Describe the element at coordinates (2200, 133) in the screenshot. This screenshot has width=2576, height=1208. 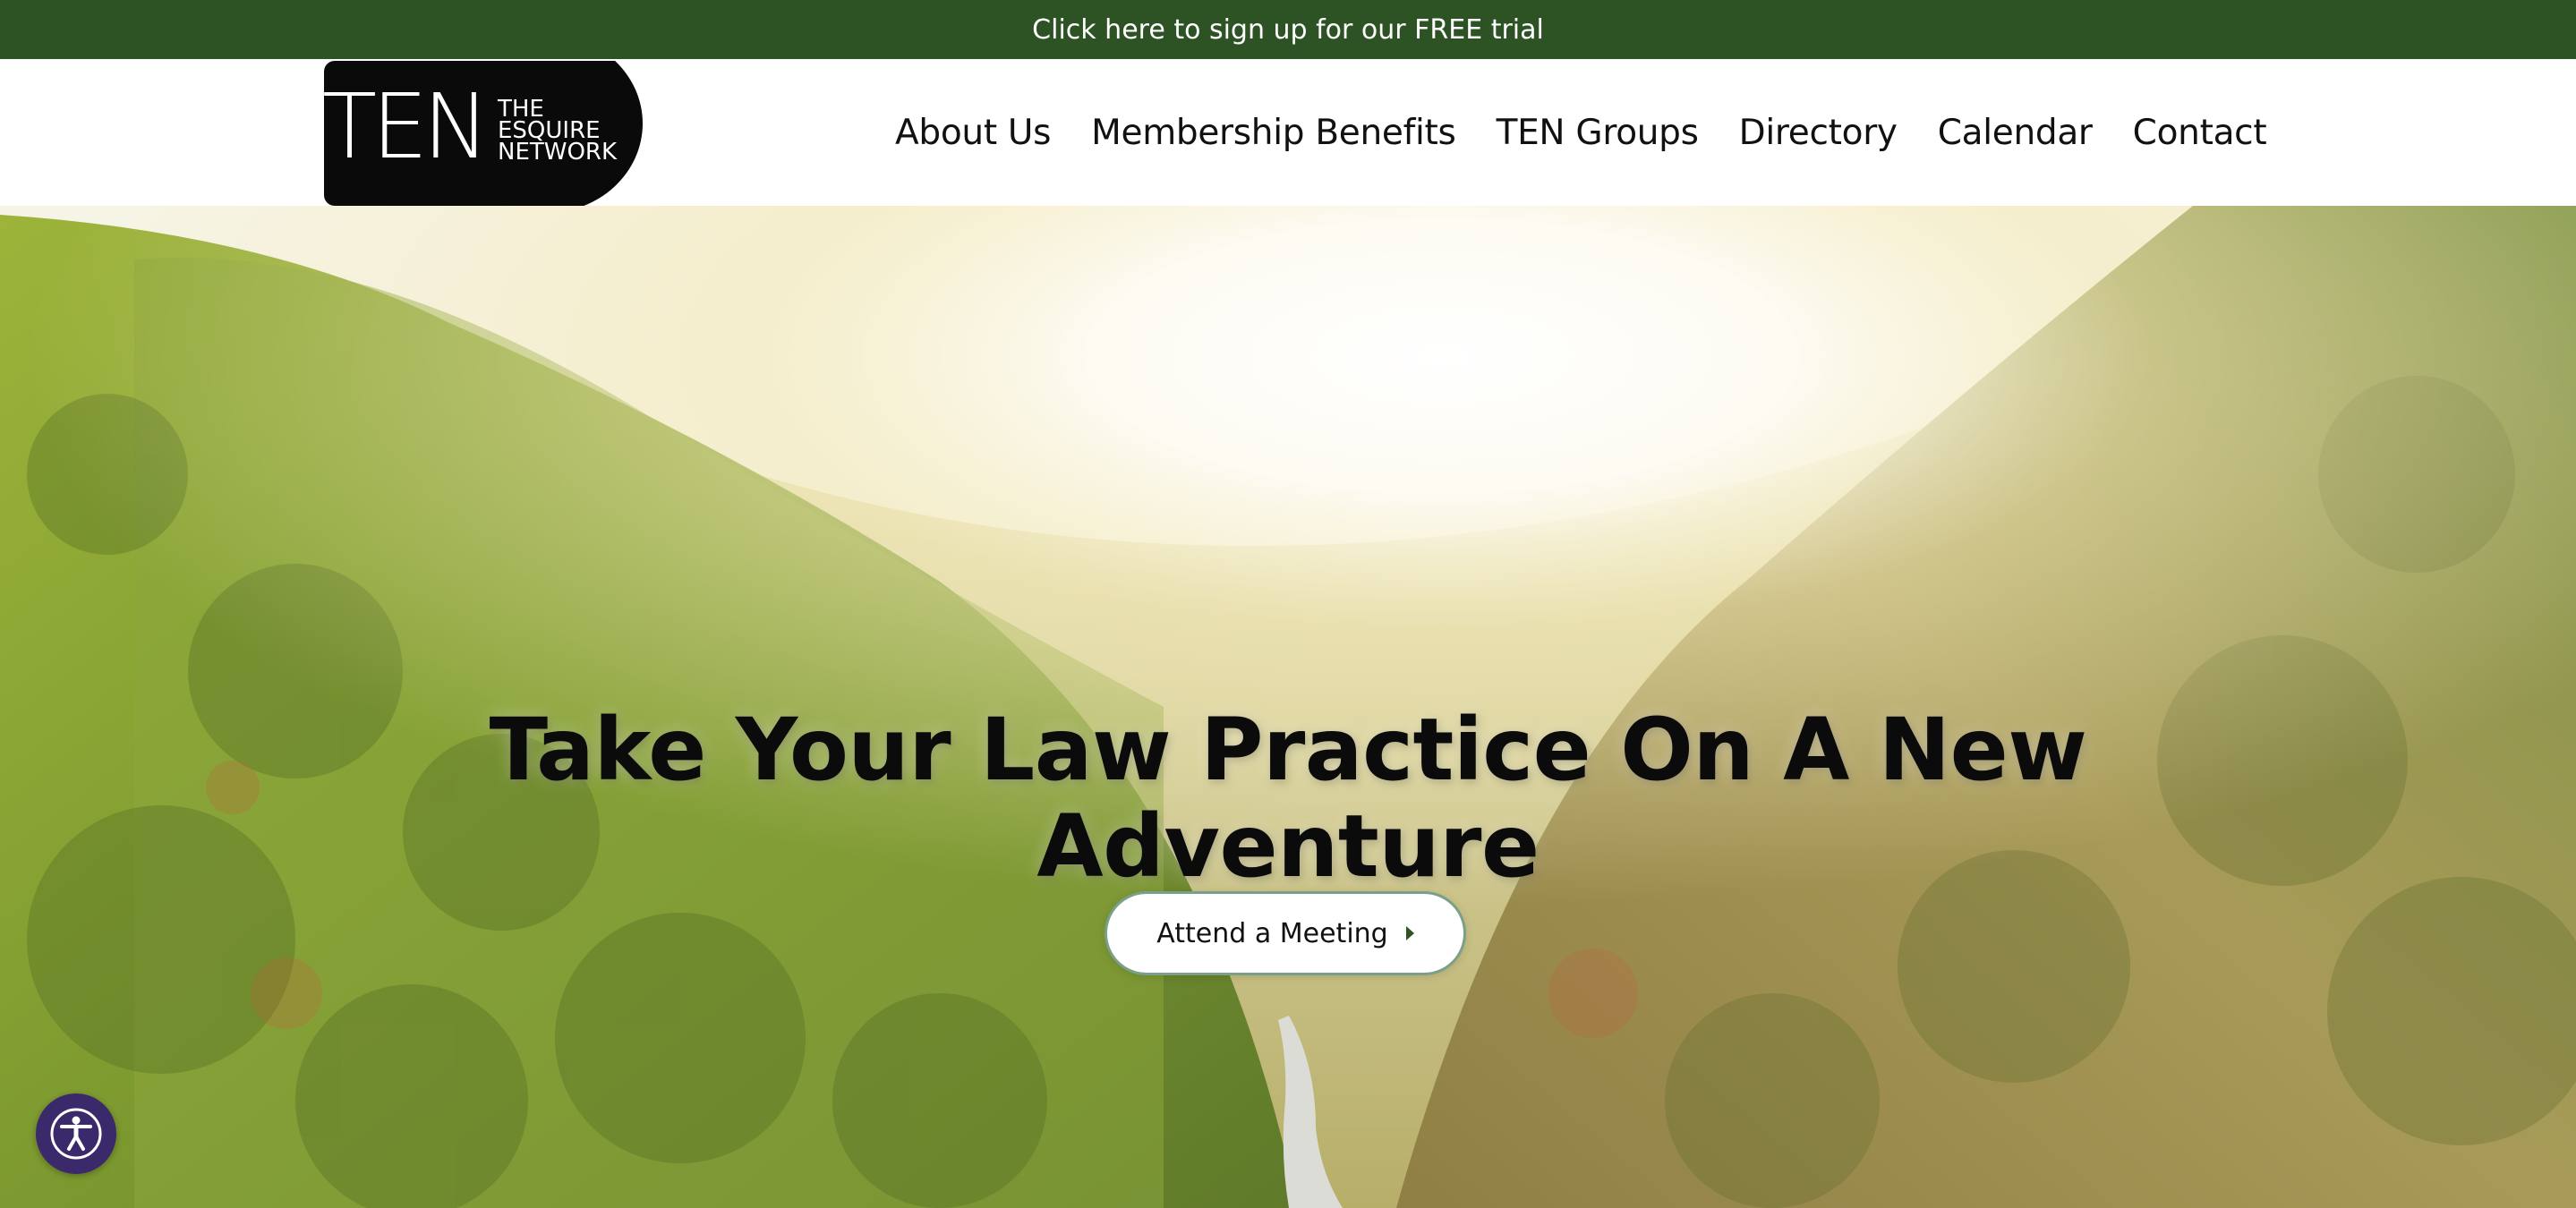
I see `nav-contact: Contact` at that location.